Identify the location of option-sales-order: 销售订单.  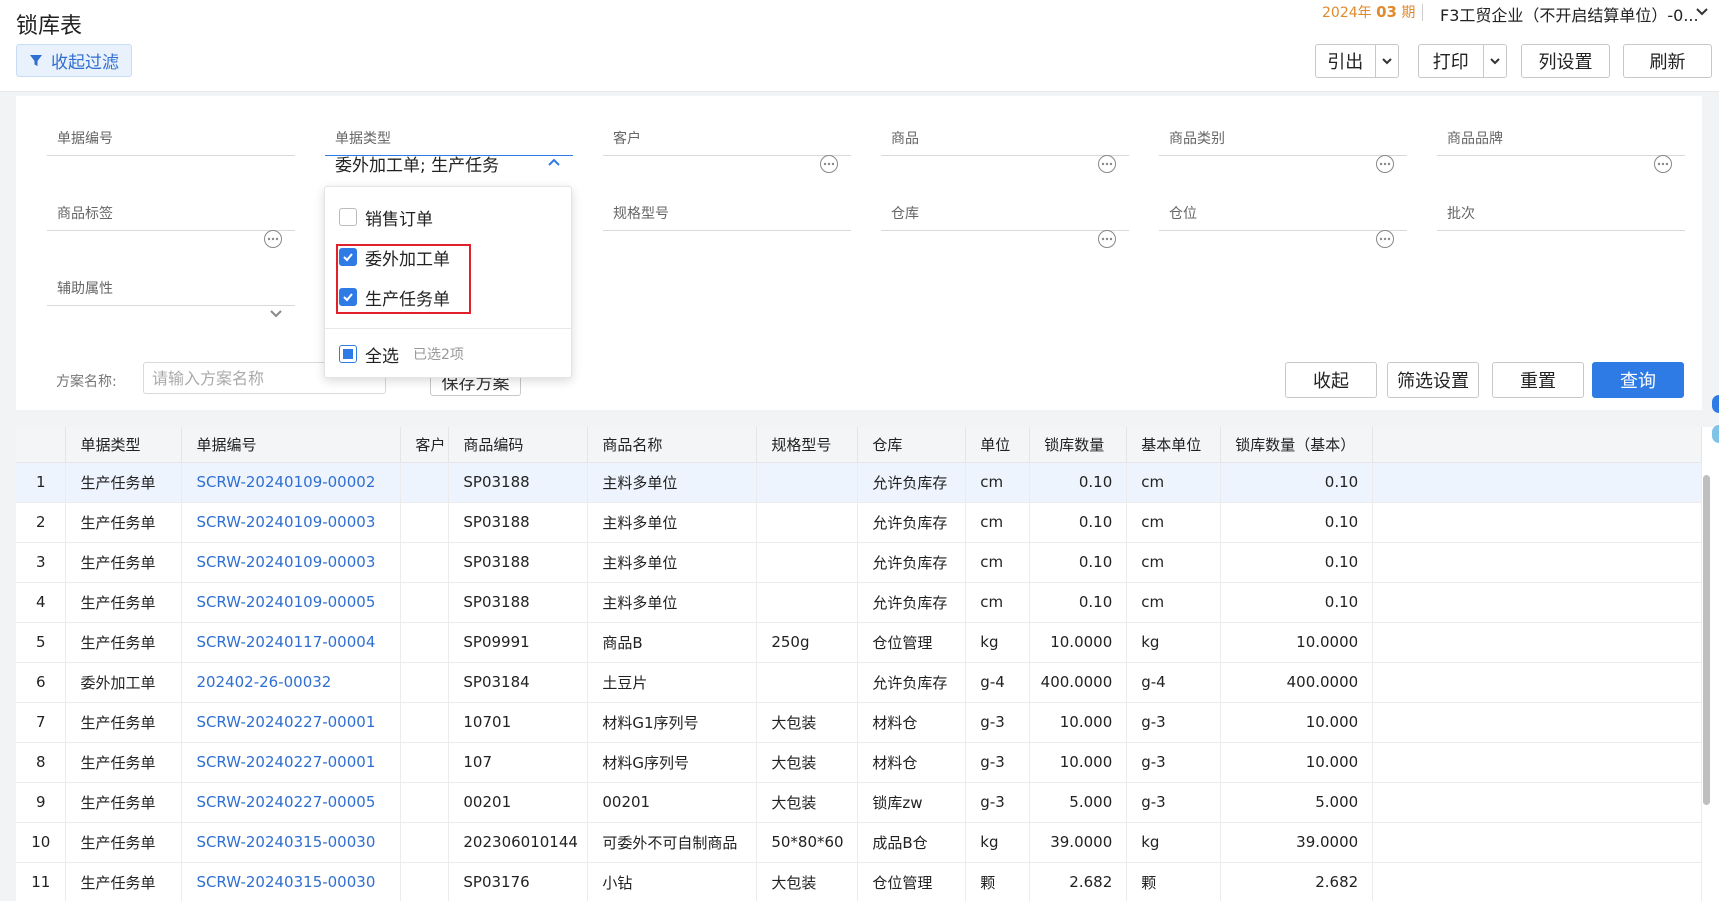
(386, 217).